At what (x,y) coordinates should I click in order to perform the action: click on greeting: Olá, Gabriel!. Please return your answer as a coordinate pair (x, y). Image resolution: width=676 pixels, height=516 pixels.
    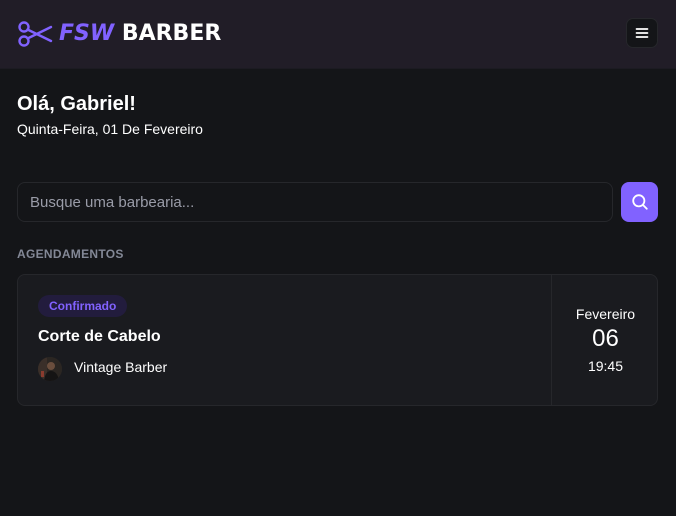
    Looking at the image, I should click on (76, 104).